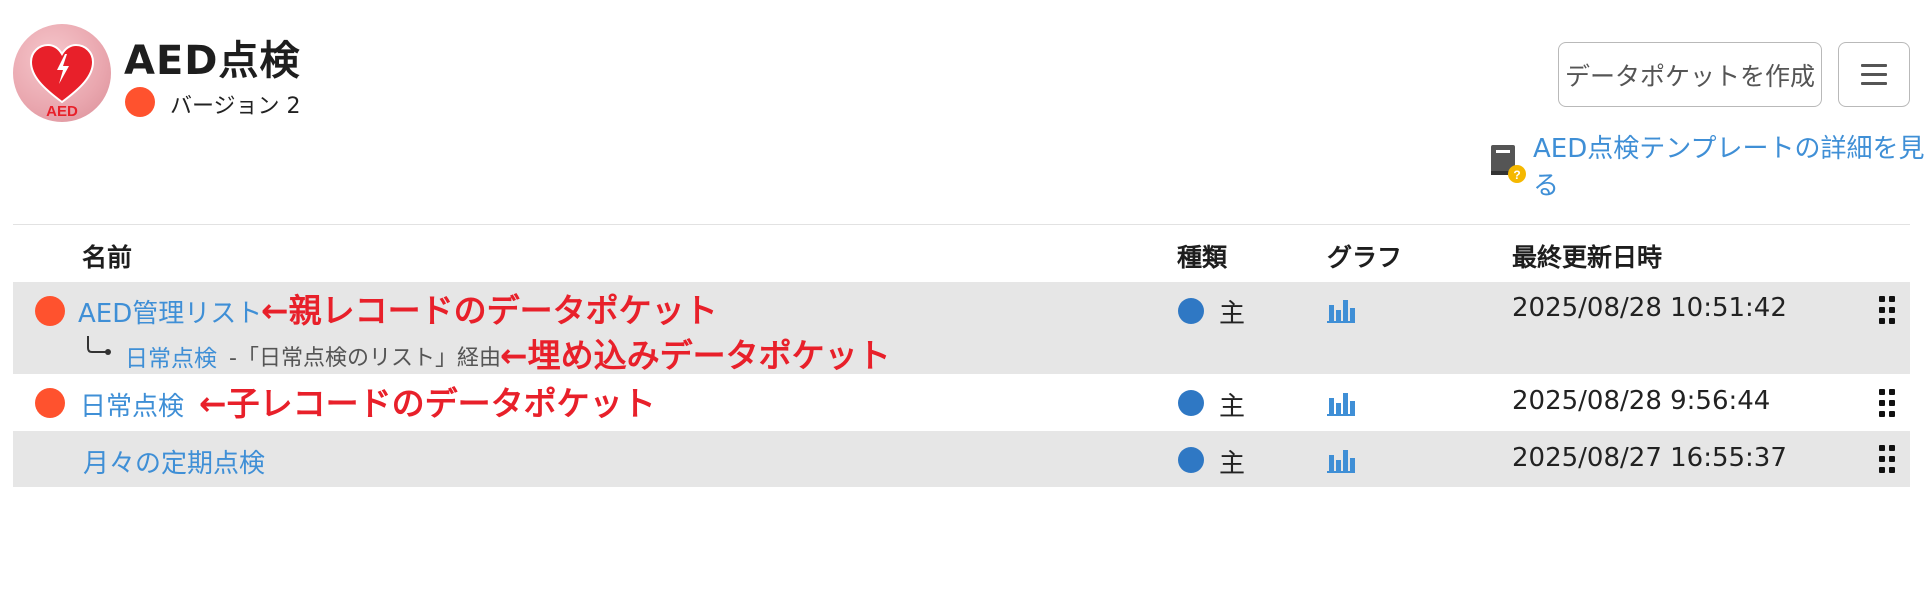  I want to click on hamburger-icon, so click(1874, 74).